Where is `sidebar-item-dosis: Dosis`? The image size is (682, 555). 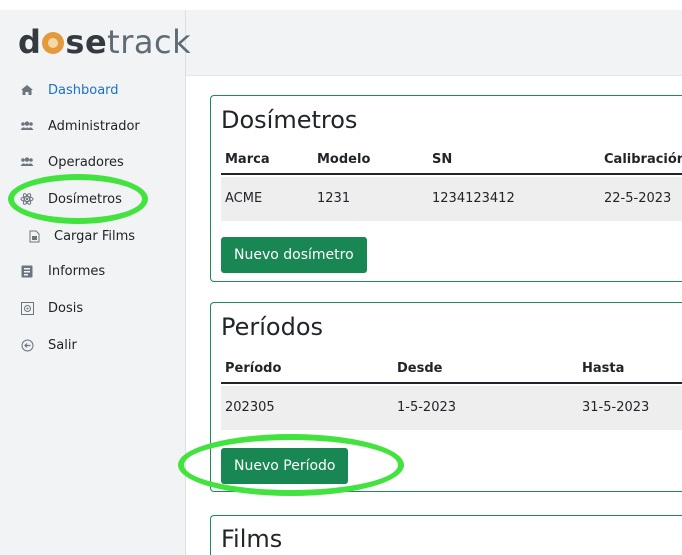
sidebar-item-dosis: Dosis is located at coordinates (93, 308).